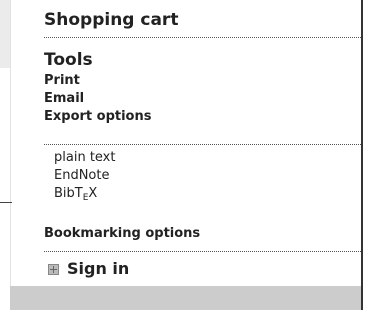 This screenshot has height=310, width=367. Describe the element at coordinates (68, 60) in the screenshot. I see `tools-heading: Tools` at that location.